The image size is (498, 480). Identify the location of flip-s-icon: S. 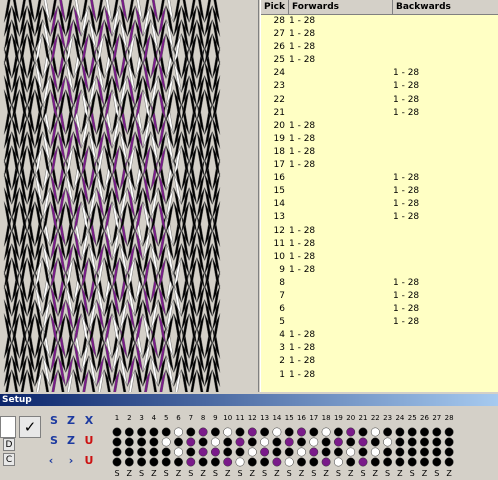
(54, 441).